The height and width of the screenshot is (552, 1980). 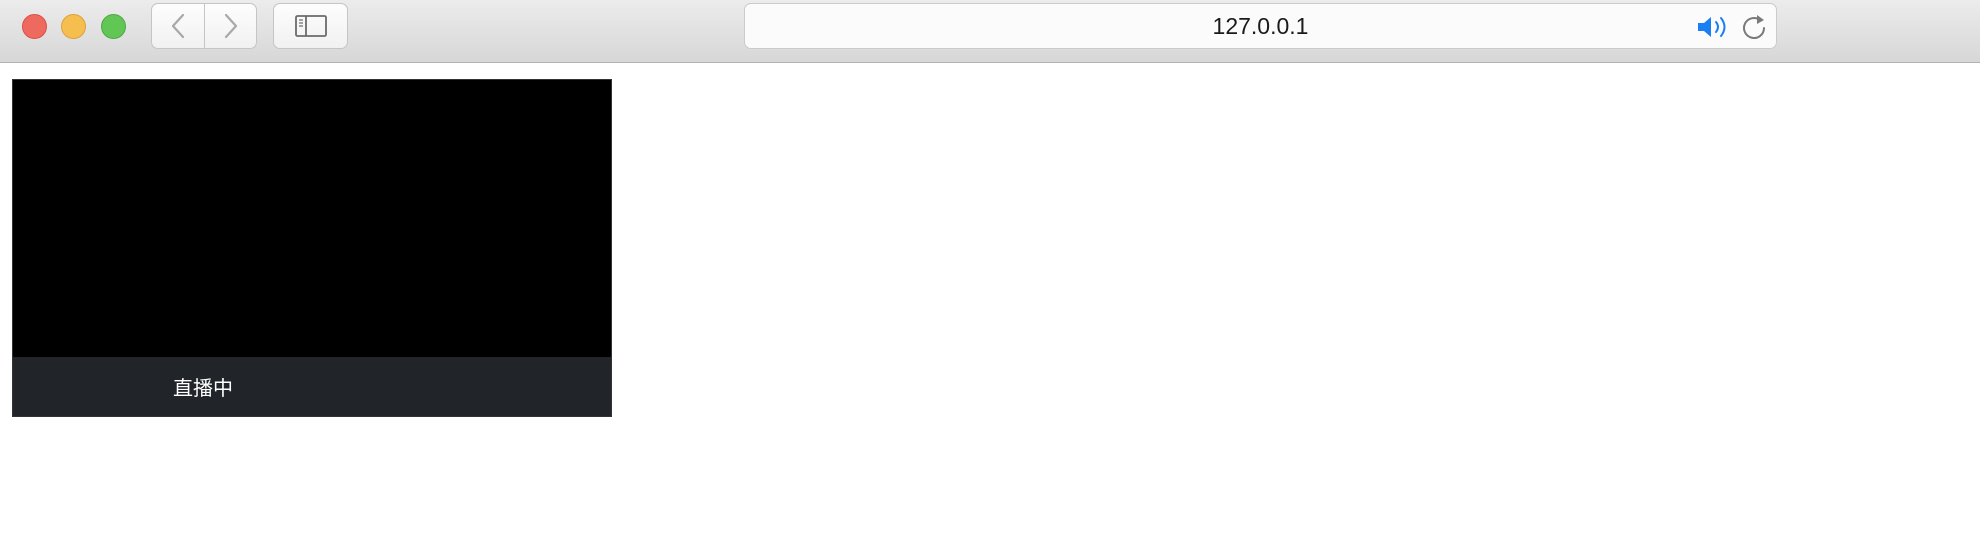 I want to click on minimize-window-button, so click(x=73, y=26).